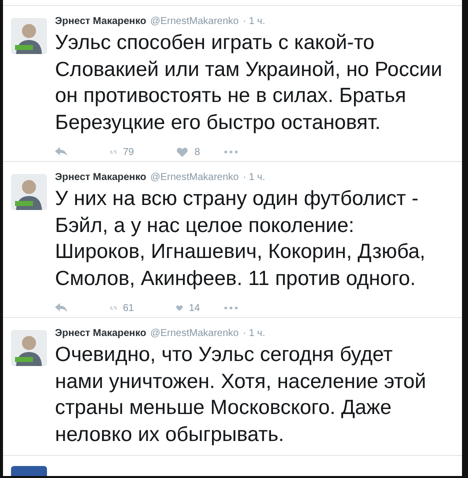 The image size is (468, 478). What do you see at coordinates (194, 308) in the screenshot?
I see `like-count: 14` at bounding box center [194, 308].